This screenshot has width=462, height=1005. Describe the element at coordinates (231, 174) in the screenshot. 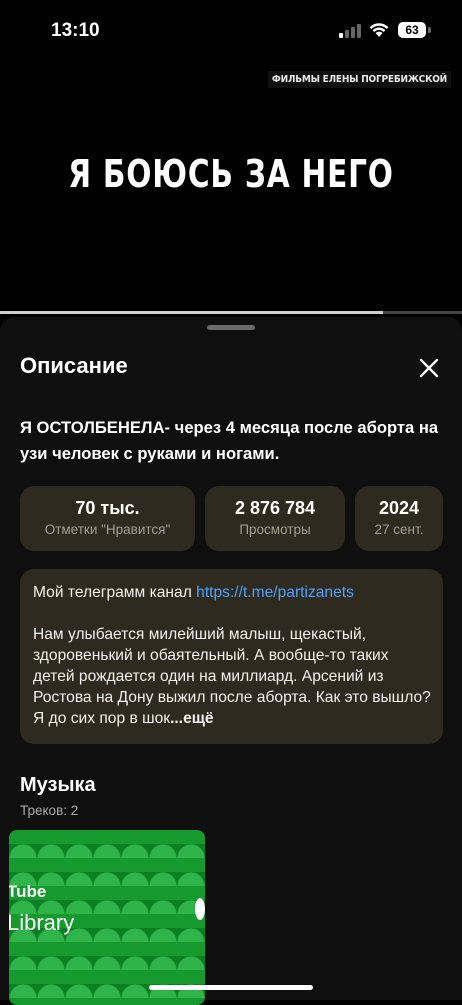

I see `video-title-overlay: Я БОЮСЬ ЗА НЕГО` at that location.